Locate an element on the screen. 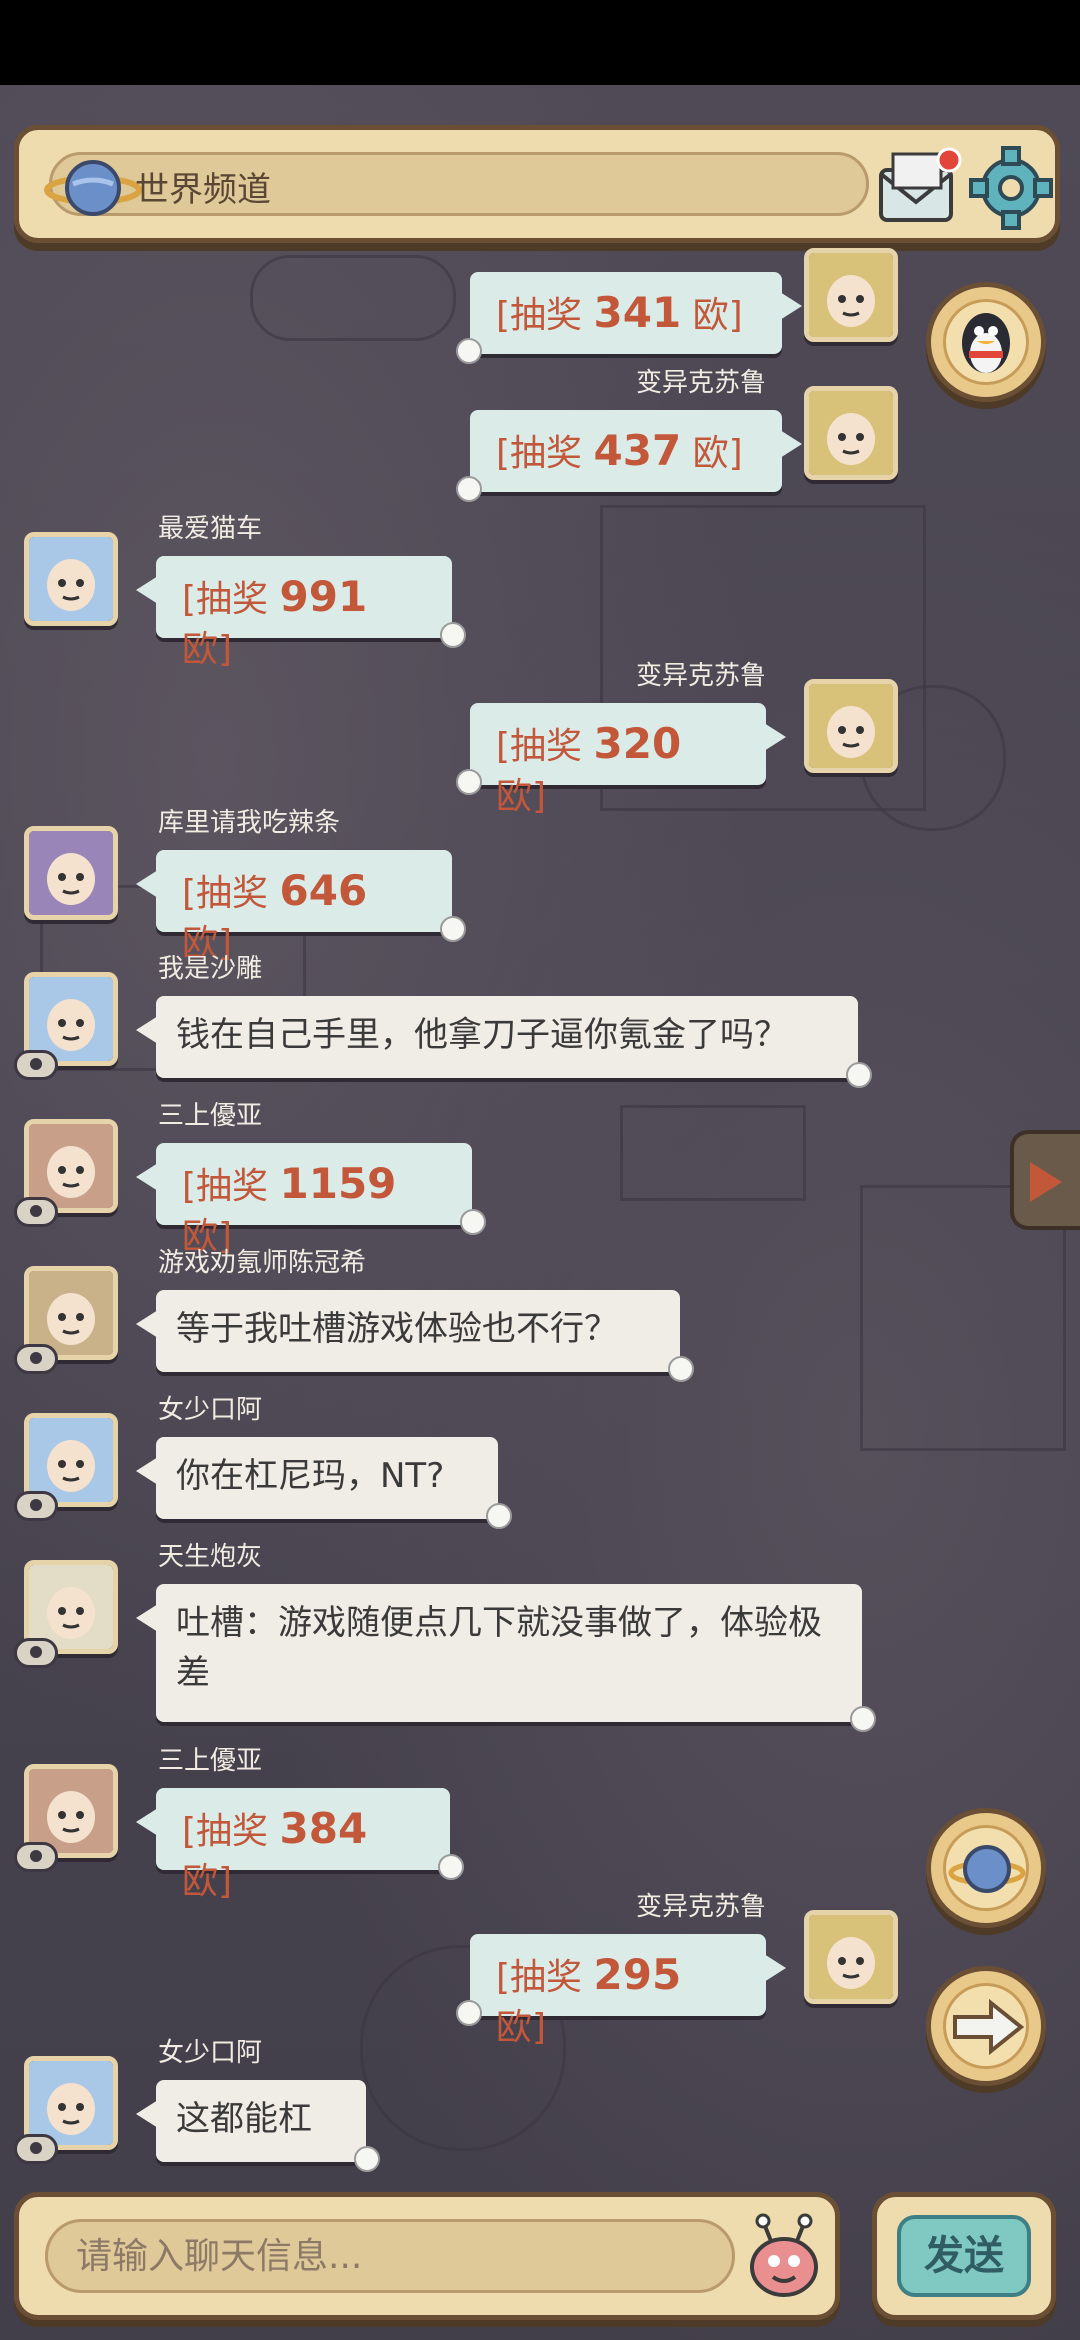 This screenshot has height=2340, width=1080. sender-name: 游戏劝氪师陈冠希 is located at coordinates (262, 1263).